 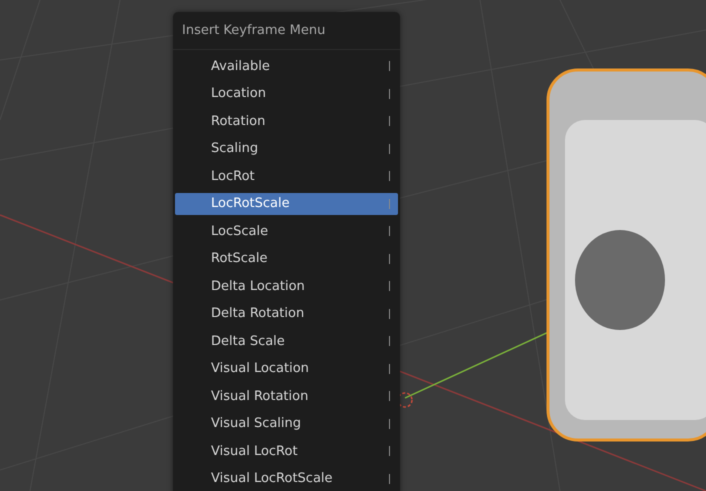 What do you see at coordinates (286, 93) in the screenshot?
I see `menu-item: Location` at bounding box center [286, 93].